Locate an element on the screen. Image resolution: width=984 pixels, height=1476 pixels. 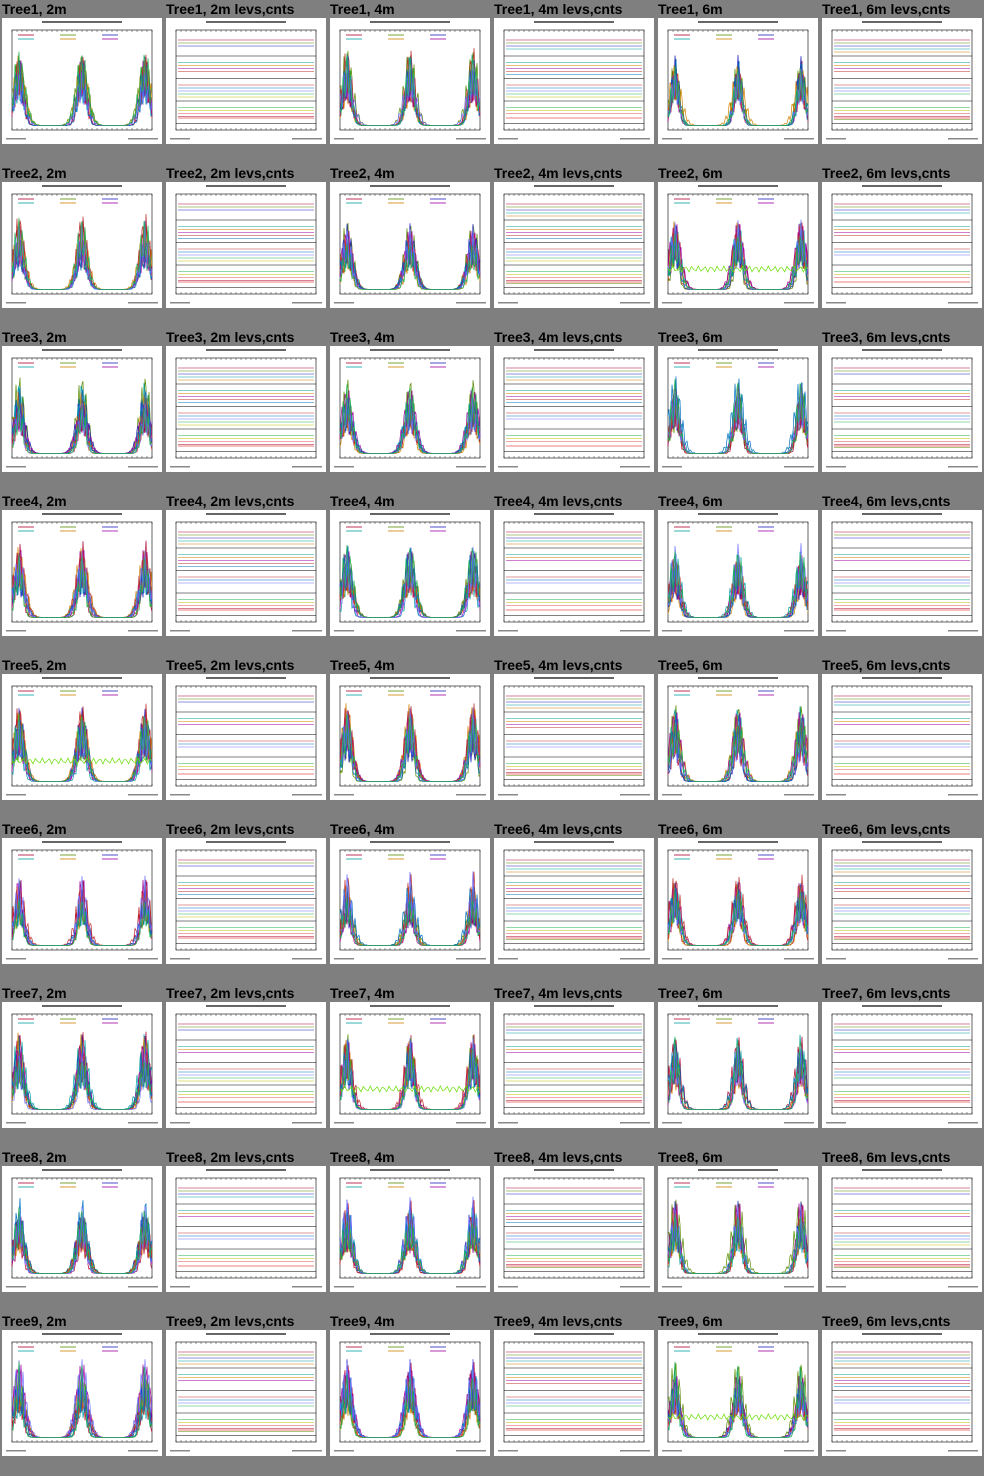
chart-title: Tree1, 2m levs,cnts is located at coordinates (230, 9).